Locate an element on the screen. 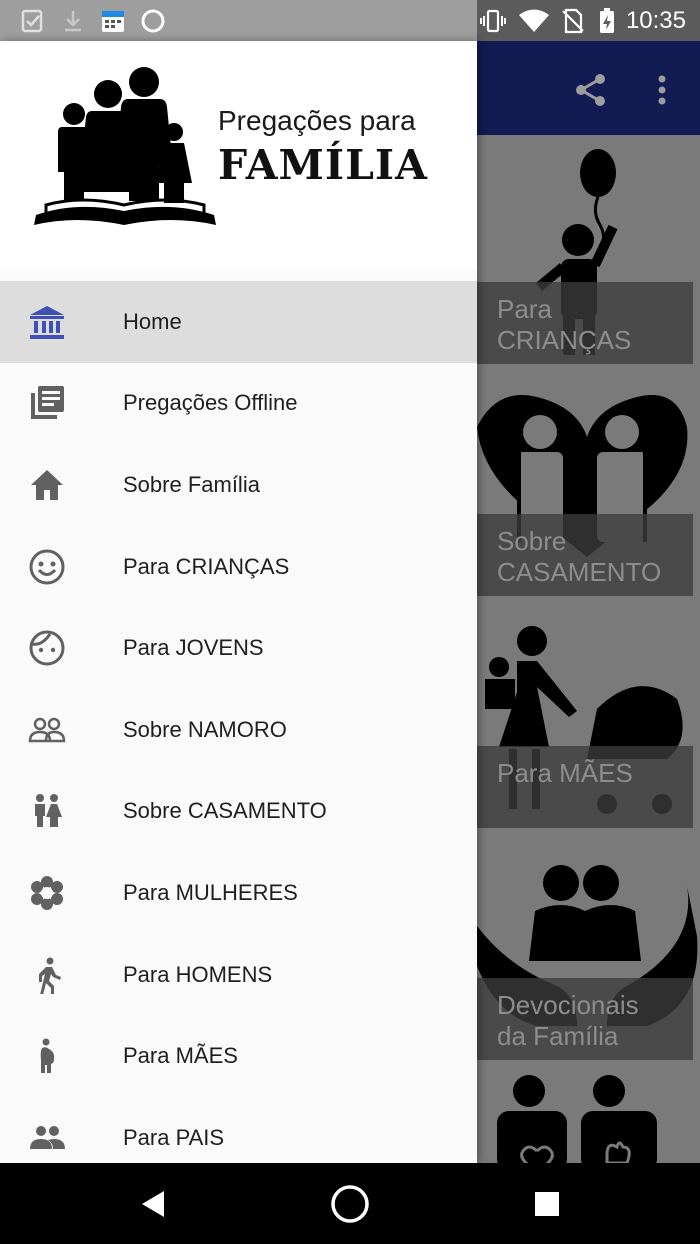 The width and height of the screenshot is (700, 1244). menu-label: Para HOMENS is located at coordinates (198, 974).